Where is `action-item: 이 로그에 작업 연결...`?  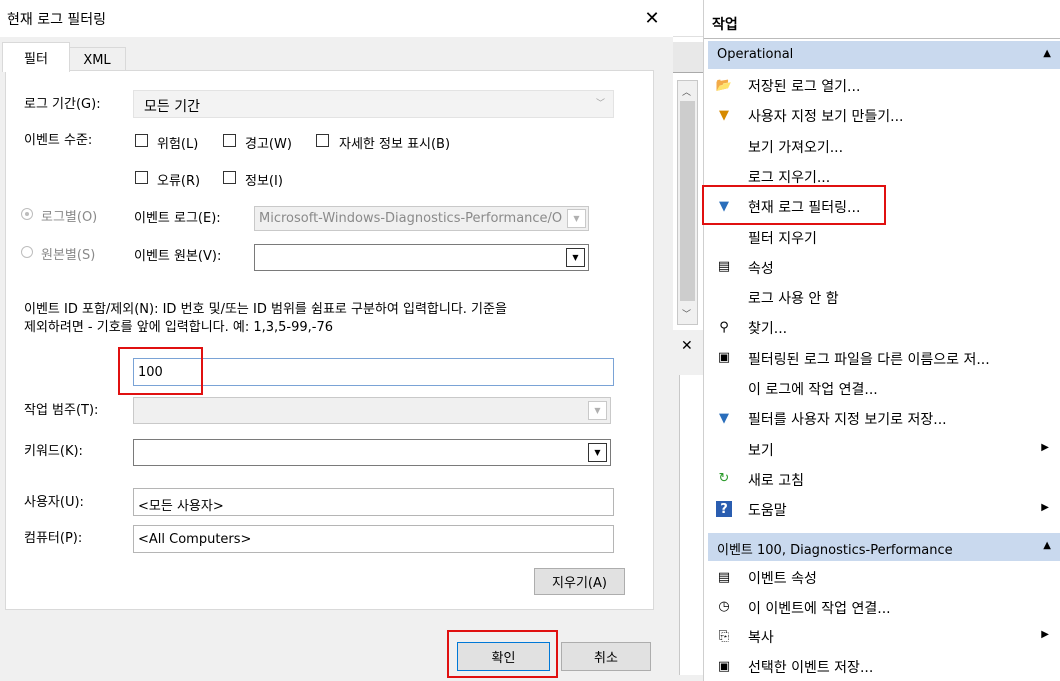
action-item: 이 로그에 작업 연결... is located at coordinates (884, 388).